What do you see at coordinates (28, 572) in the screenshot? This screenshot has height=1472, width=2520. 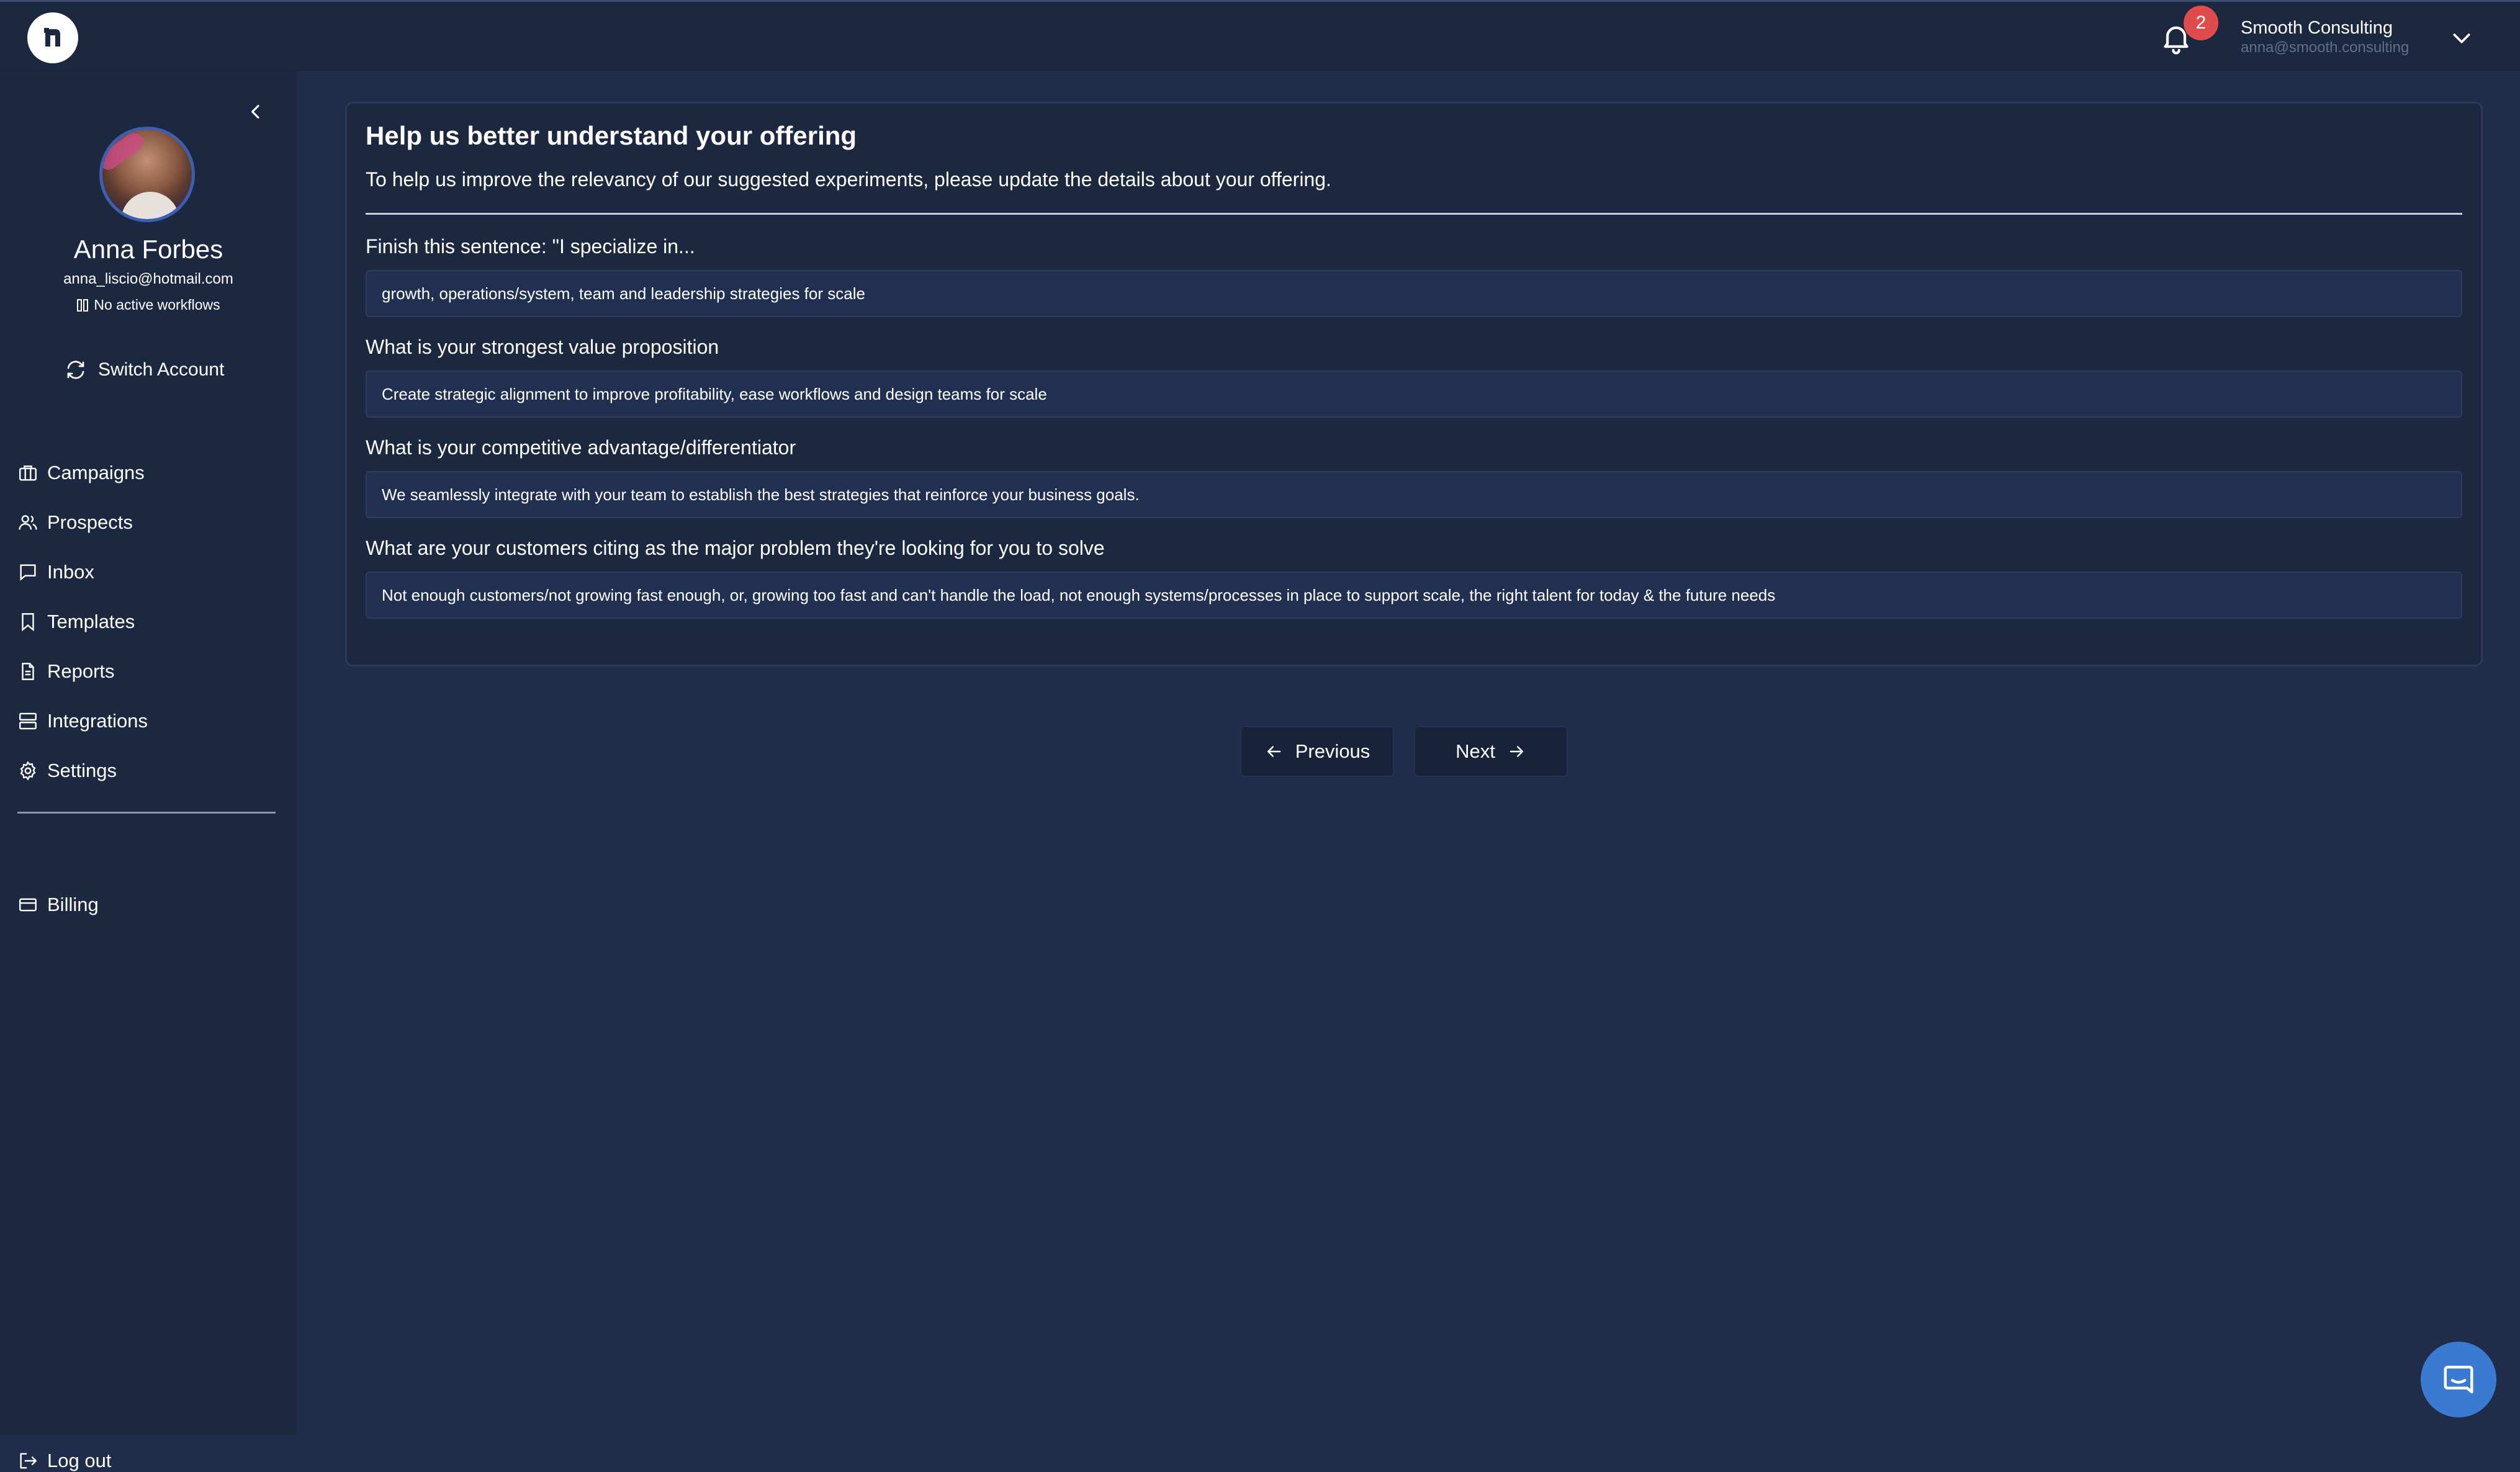 I see `message-icon` at bounding box center [28, 572].